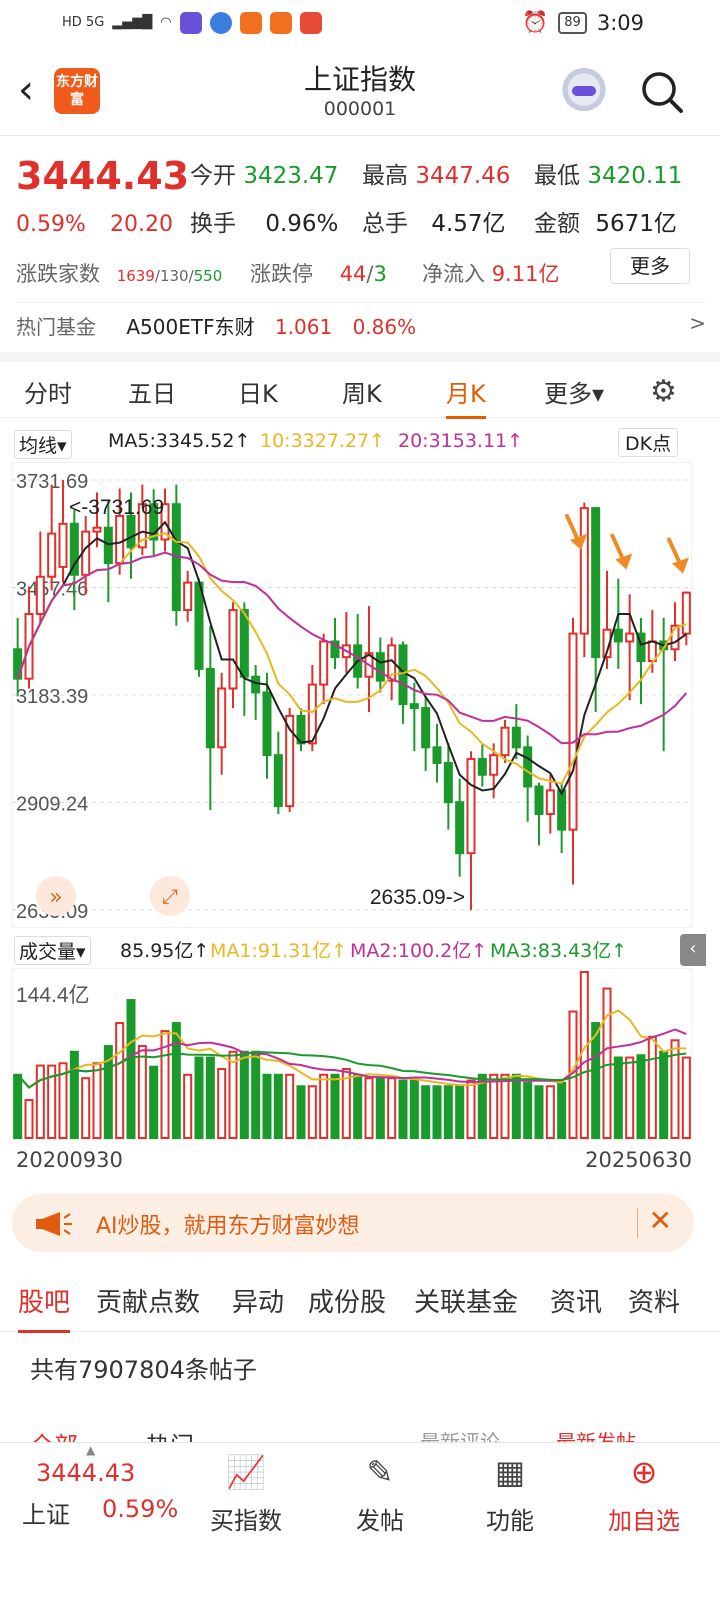 Image resolution: width=720 pixels, height=1600 pixels. What do you see at coordinates (170, 1434) in the screenshot?
I see `filter-hot: 热门` at bounding box center [170, 1434].